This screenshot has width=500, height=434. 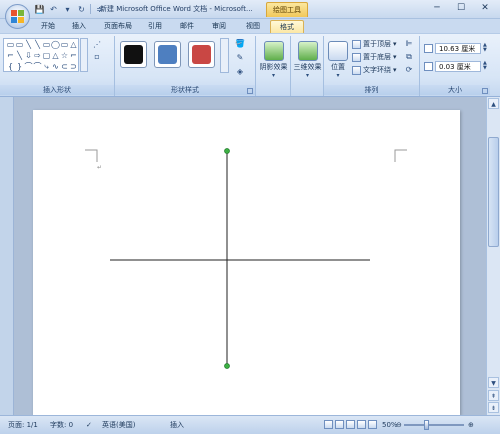 I want to click on shape-styles-launcher-icon, so click(x=250, y=91).